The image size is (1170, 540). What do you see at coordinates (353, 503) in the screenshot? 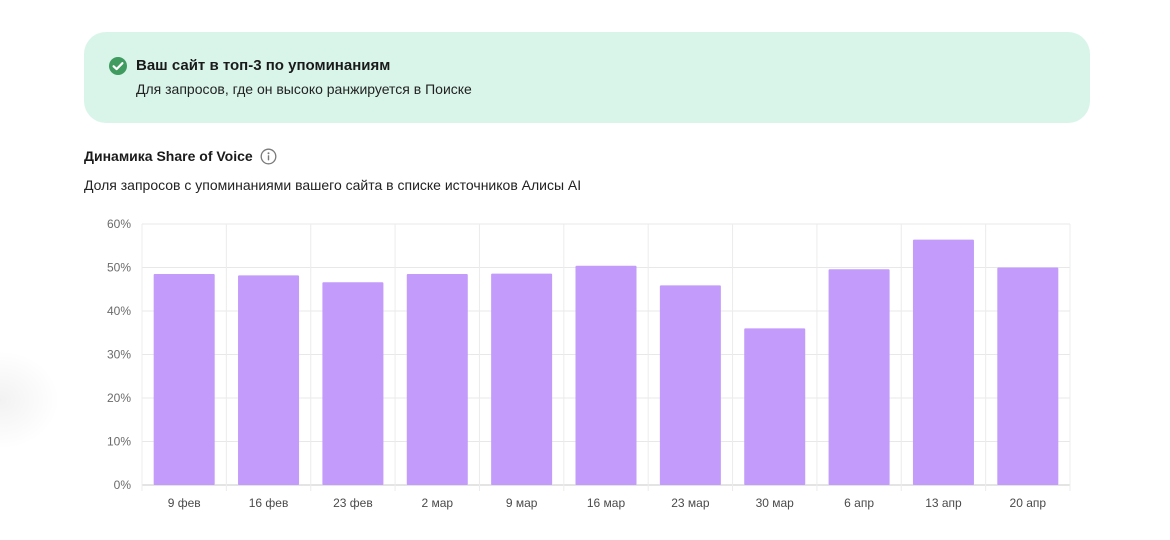
I see `x-tick-label: 23 фев` at bounding box center [353, 503].